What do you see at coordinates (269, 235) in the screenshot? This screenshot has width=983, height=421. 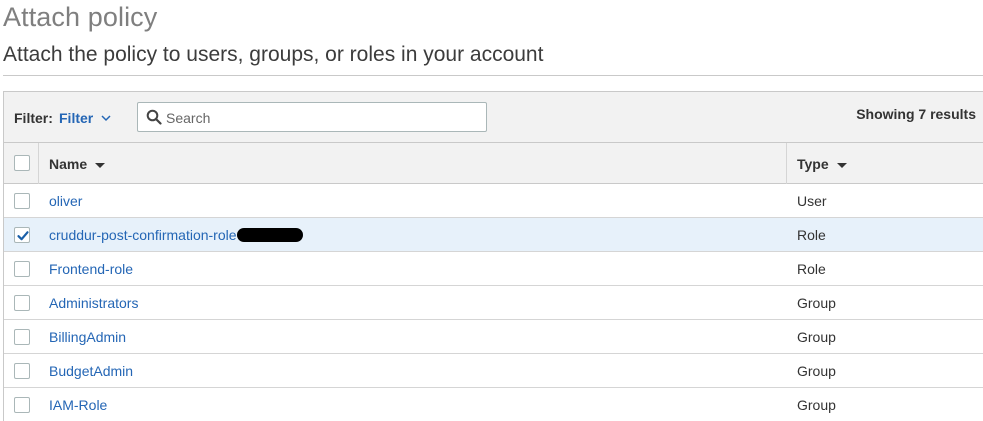 I see `redaction-mark` at bounding box center [269, 235].